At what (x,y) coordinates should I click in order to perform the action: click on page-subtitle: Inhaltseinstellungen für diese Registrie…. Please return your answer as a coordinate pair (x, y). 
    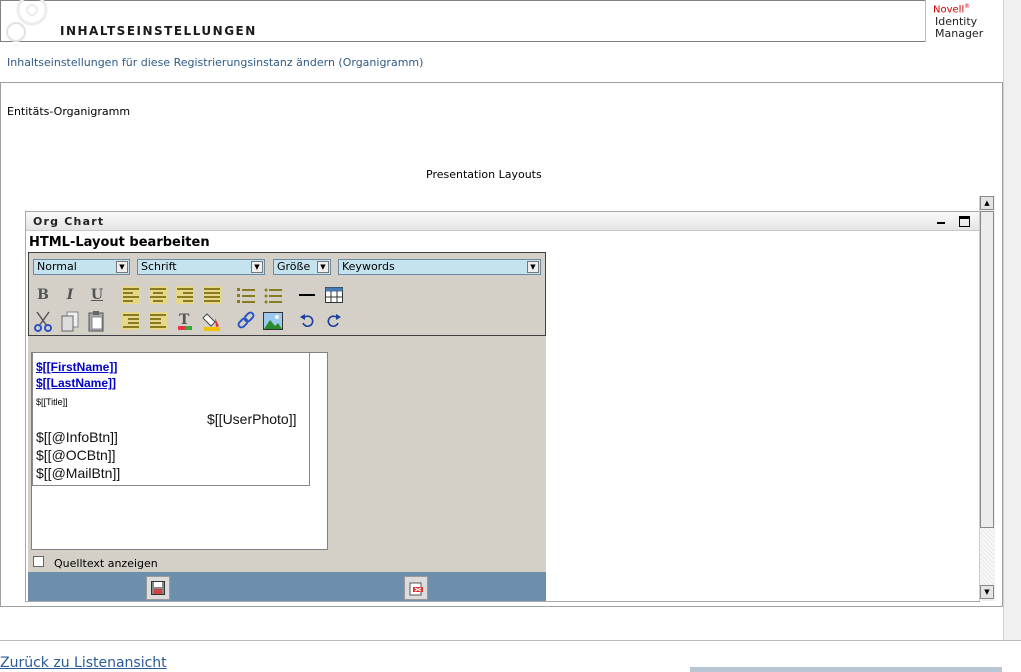
    Looking at the image, I should click on (215, 62).